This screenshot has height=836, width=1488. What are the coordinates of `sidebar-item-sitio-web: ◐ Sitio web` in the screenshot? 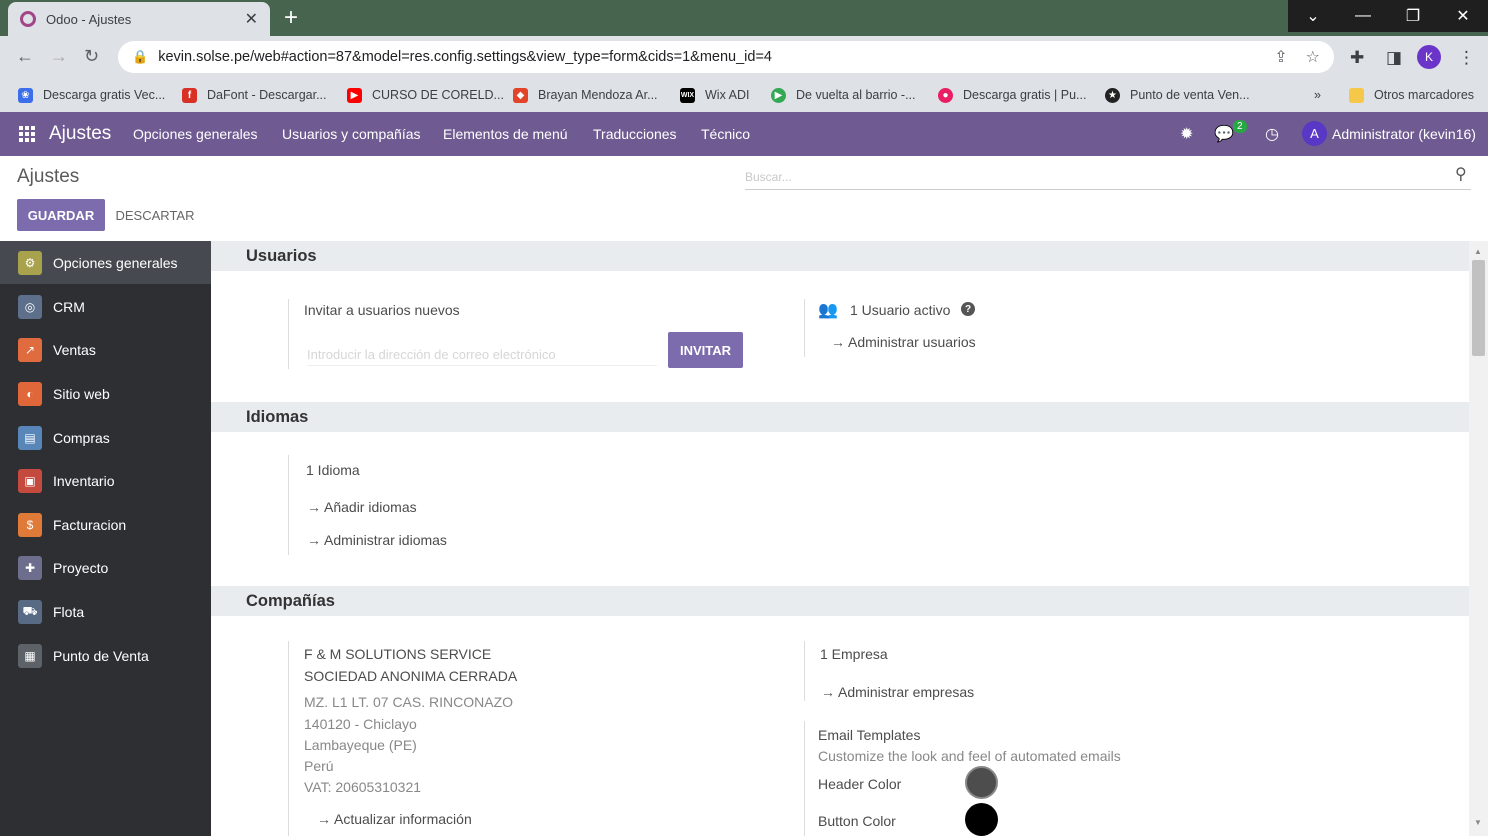 It's located at (105, 393).